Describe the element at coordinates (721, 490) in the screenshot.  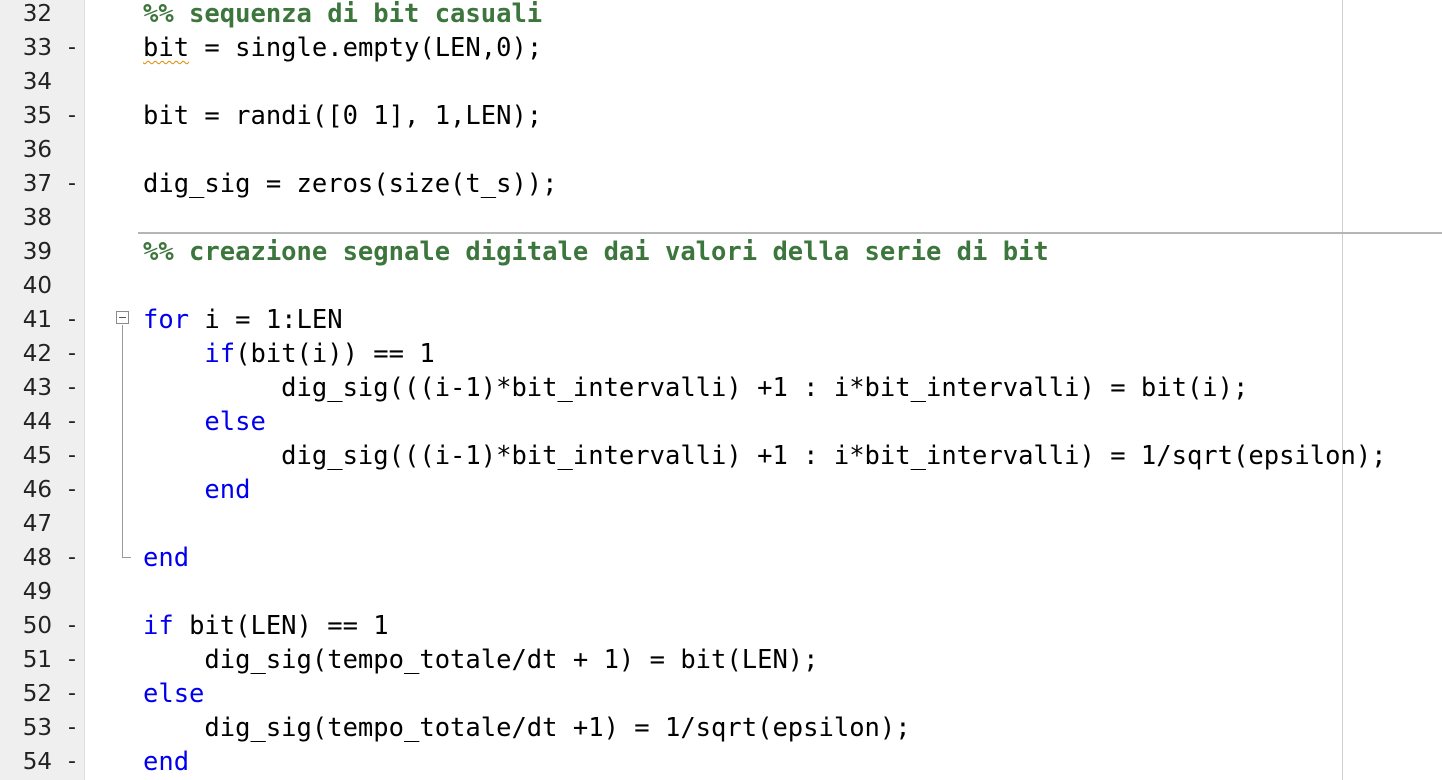
I see `code-line: 46- end` at that location.